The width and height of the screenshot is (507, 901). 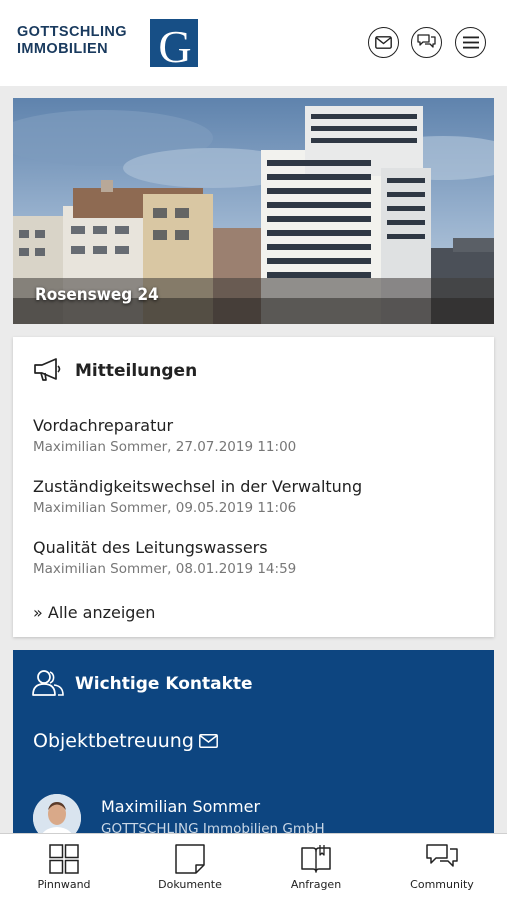 I want to click on contacts-title: Wichtige Kontakte, so click(x=164, y=684).